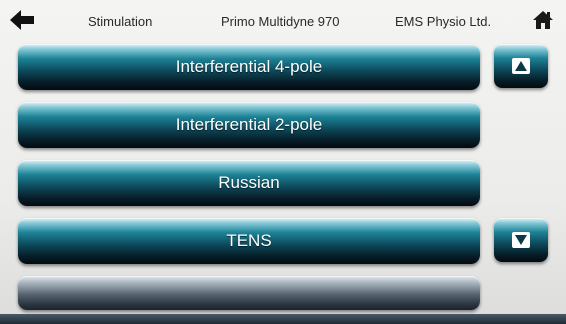 The height and width of the screenshot is (324, 566). What do you see at coordinates (120, 21) in the screenshot?
I see `page-title: Stimulation` at bounding box center [120, 21].